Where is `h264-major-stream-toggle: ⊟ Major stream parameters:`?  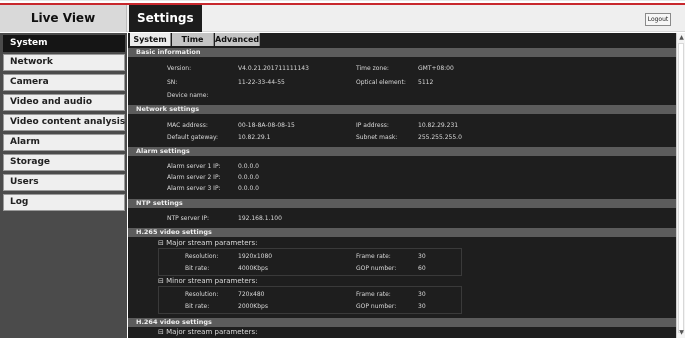
h264-major-stream-toggle: ⊟ Major stream parameters: is located at coordinates (207, 332).